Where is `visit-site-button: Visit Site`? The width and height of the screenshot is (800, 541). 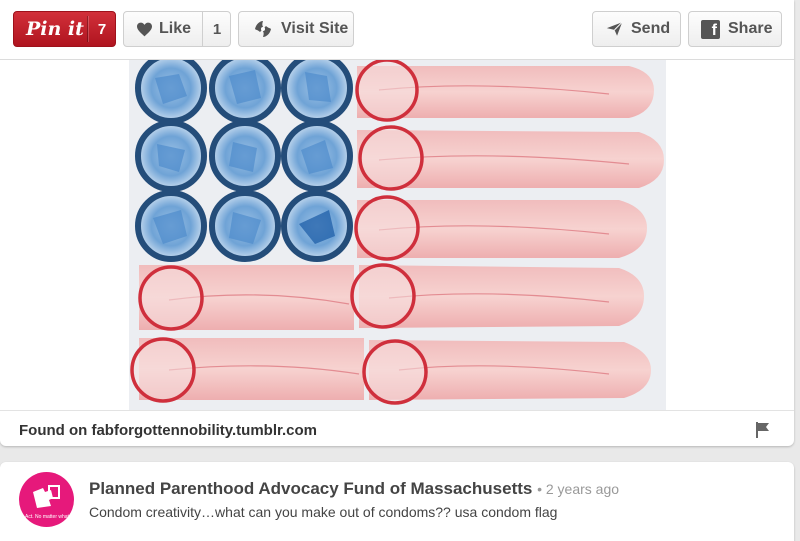 visit-site-button: Visit Site is located at coordinates (296, 29).